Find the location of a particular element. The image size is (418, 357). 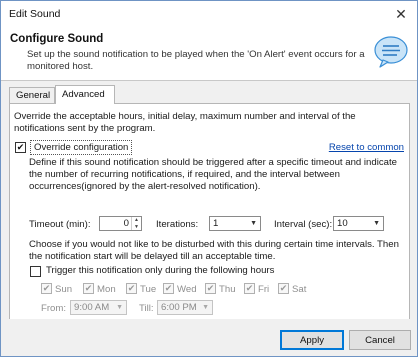

window-title: Edit Sound is located at coordinates (35, 14).